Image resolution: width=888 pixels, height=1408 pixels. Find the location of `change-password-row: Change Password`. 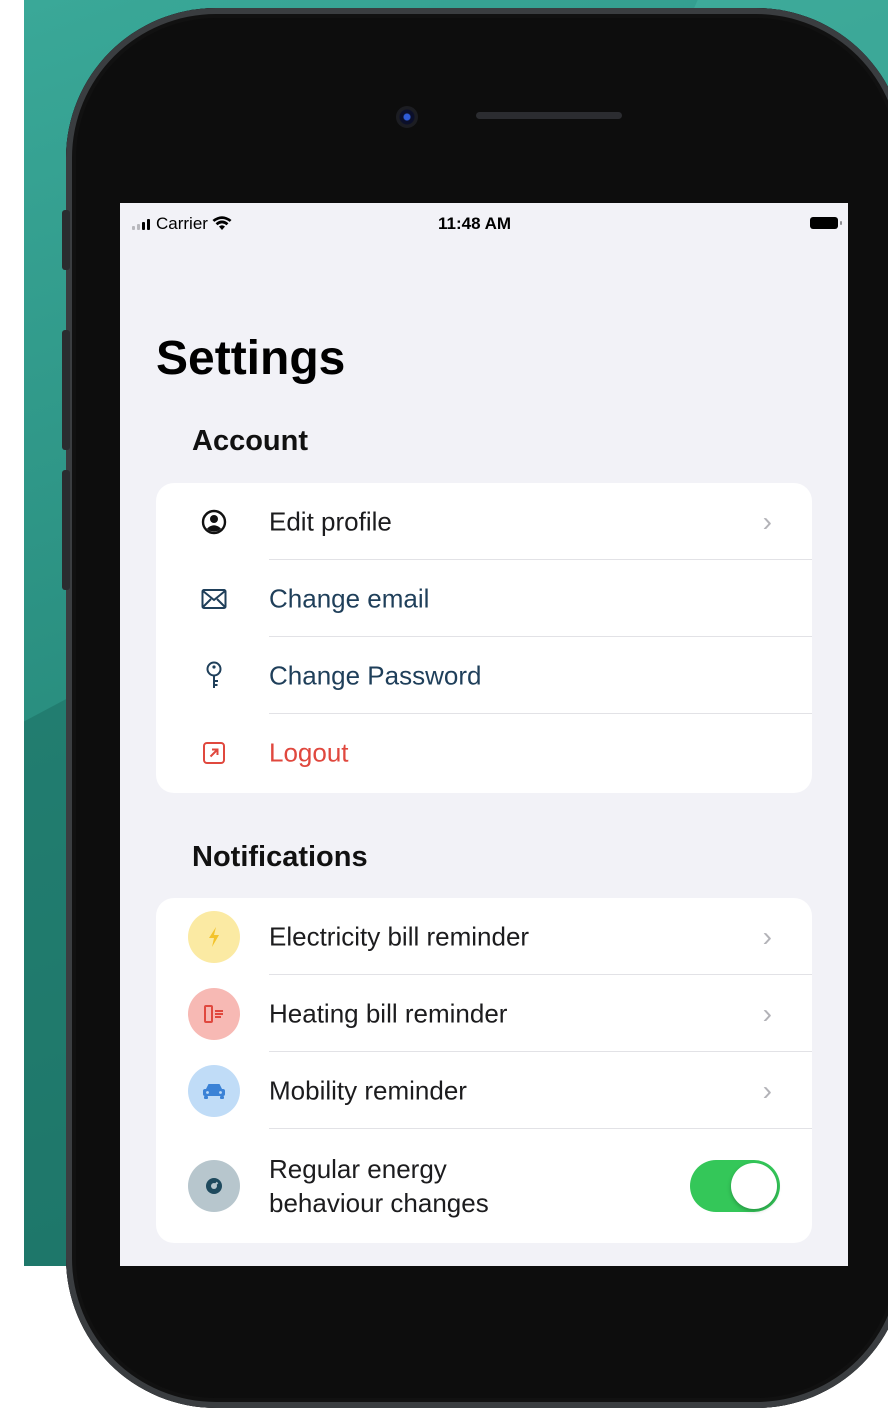

change-password-row: Change Password is located at coordinates (484, 675).